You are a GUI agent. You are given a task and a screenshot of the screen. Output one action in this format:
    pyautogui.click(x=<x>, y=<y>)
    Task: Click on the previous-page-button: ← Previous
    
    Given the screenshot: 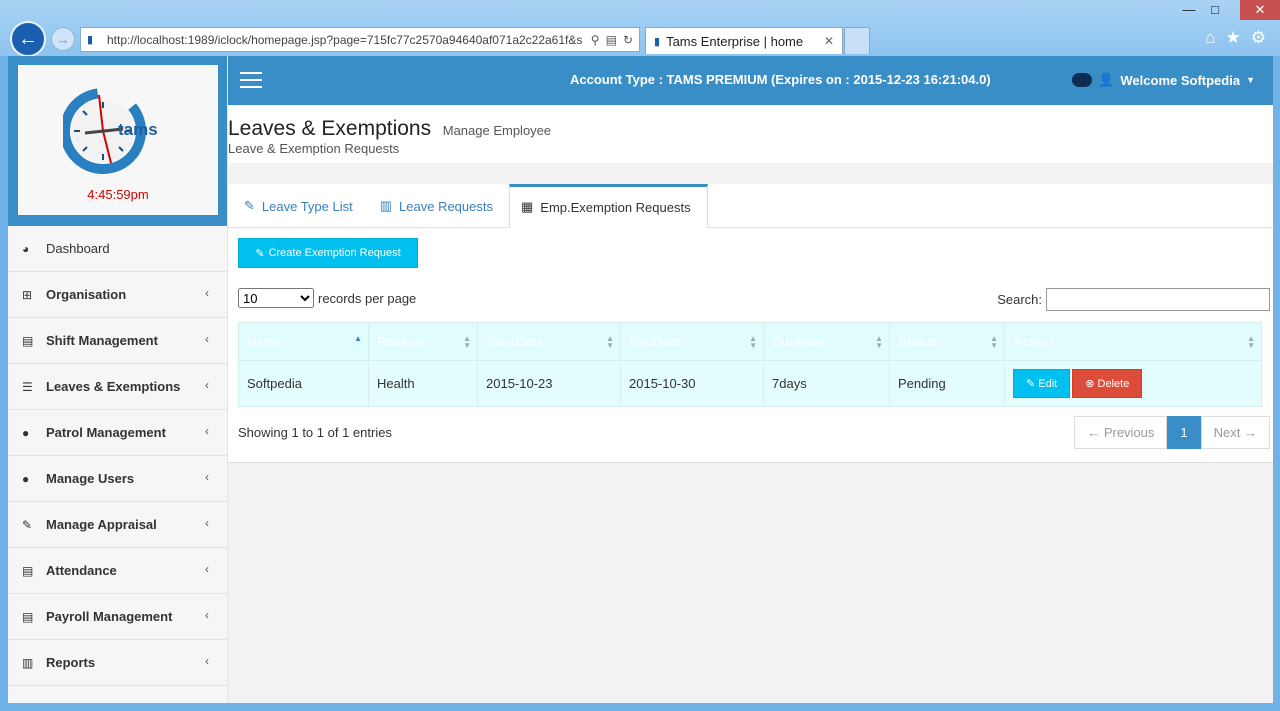 What is the action you would take?
    pyautogui.click(x=1121, y=432)
    